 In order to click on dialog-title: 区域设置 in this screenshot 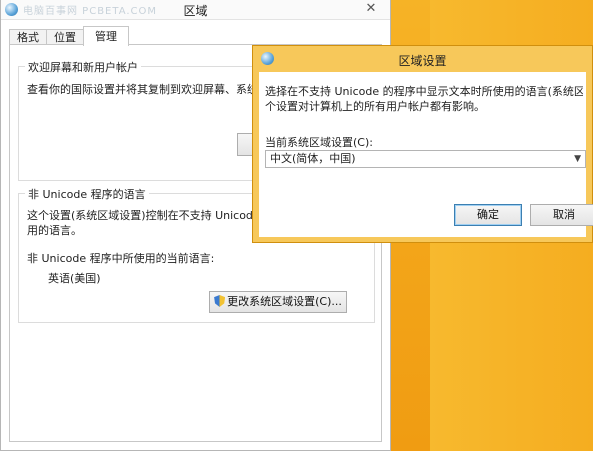, I will do `click(422, 61)`.